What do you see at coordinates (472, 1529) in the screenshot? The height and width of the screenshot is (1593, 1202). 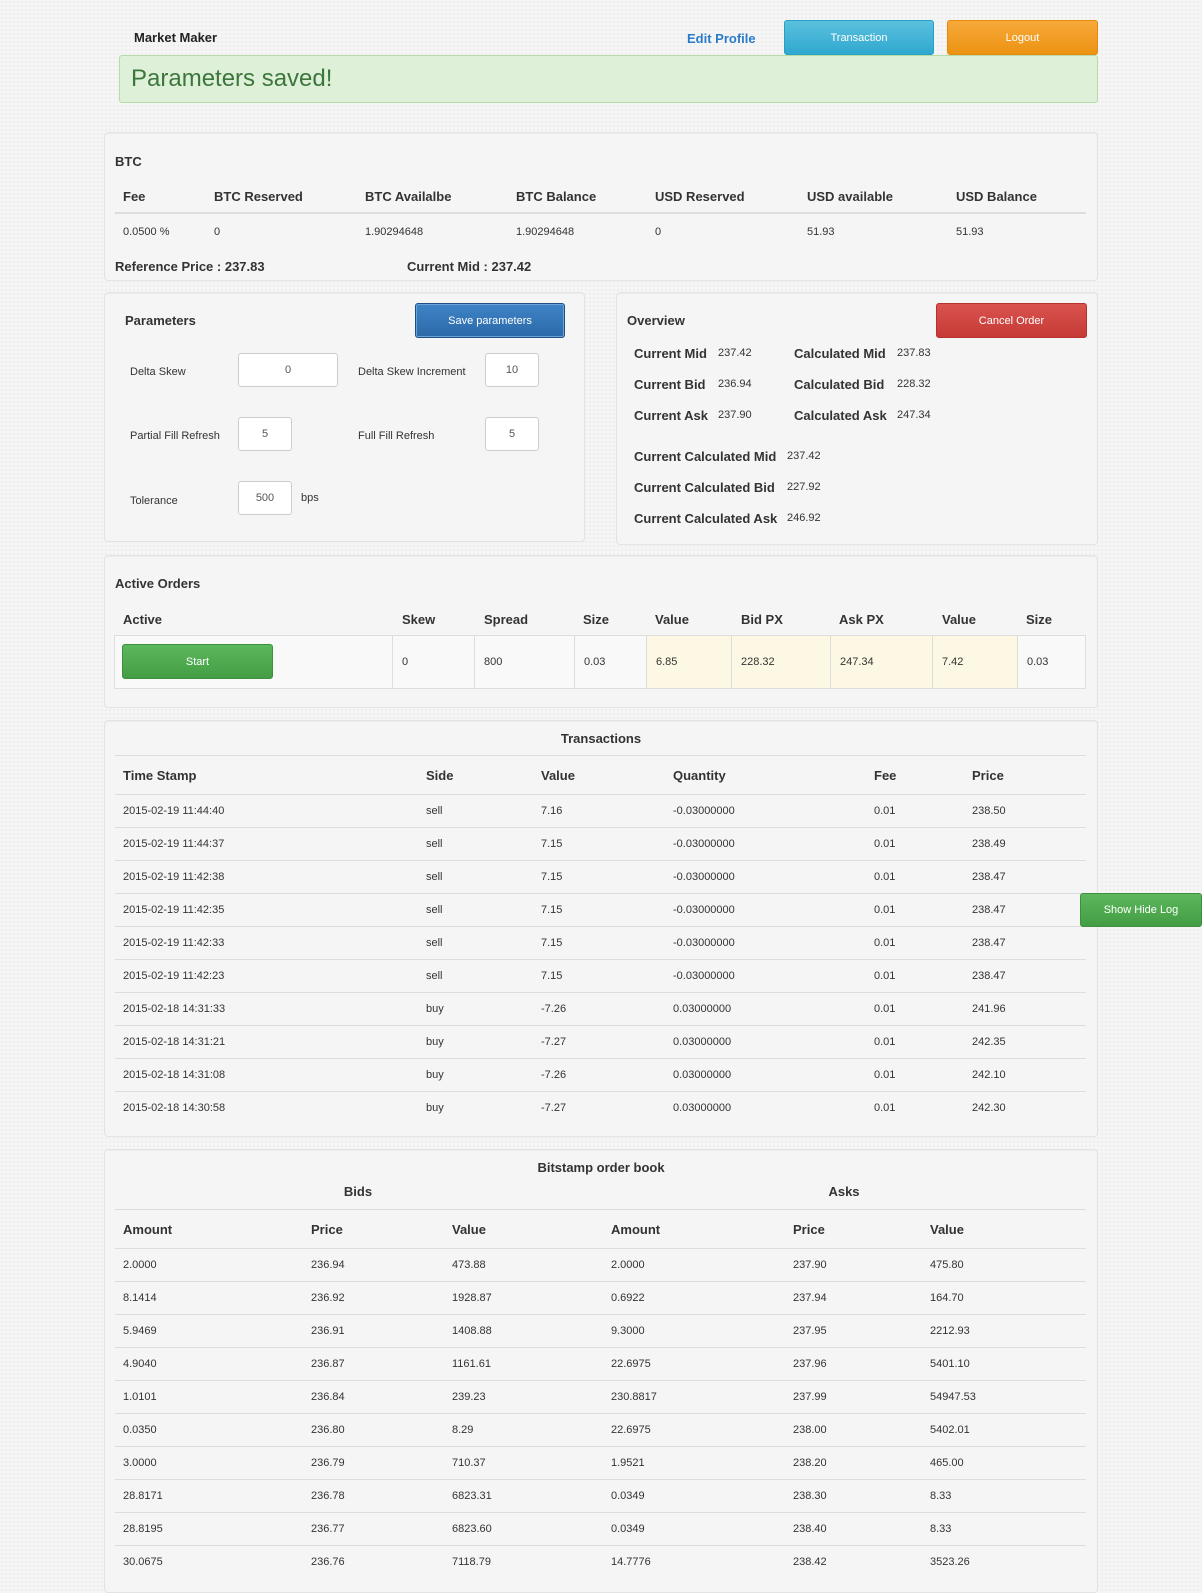 I see `orderbook-cell: 6823.60` at bounding box center [472, 1529].